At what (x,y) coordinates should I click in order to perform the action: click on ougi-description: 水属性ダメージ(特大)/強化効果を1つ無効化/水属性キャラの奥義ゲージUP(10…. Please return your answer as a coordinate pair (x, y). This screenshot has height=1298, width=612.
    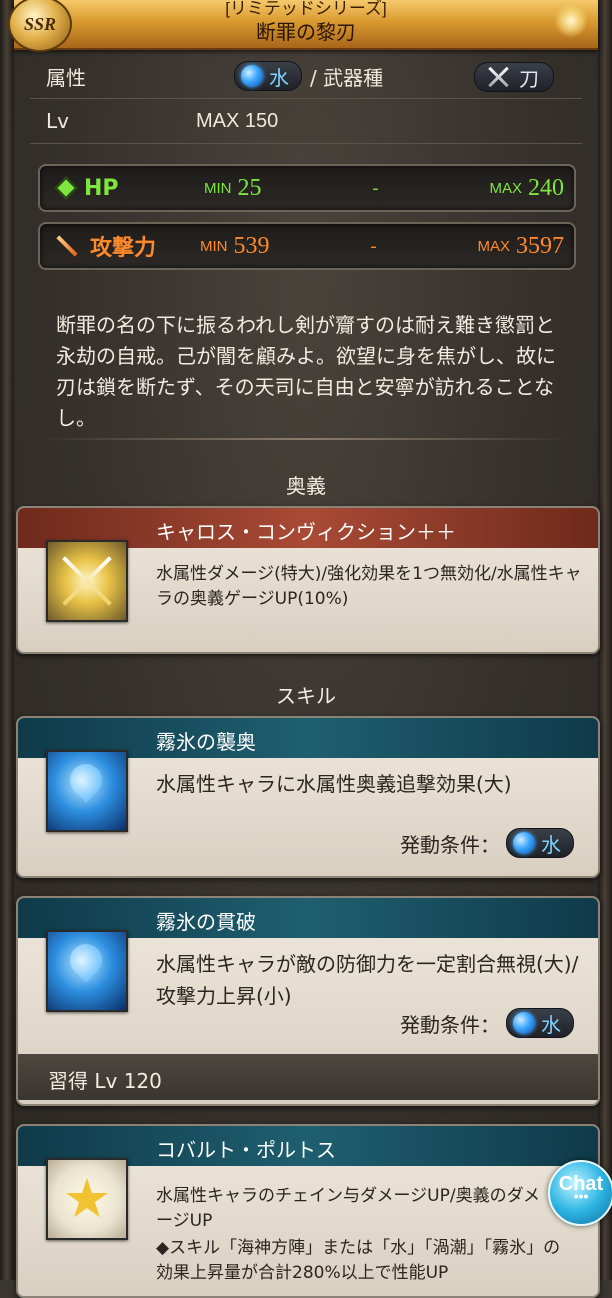
    Looking at the image, I should click on (369, 586).